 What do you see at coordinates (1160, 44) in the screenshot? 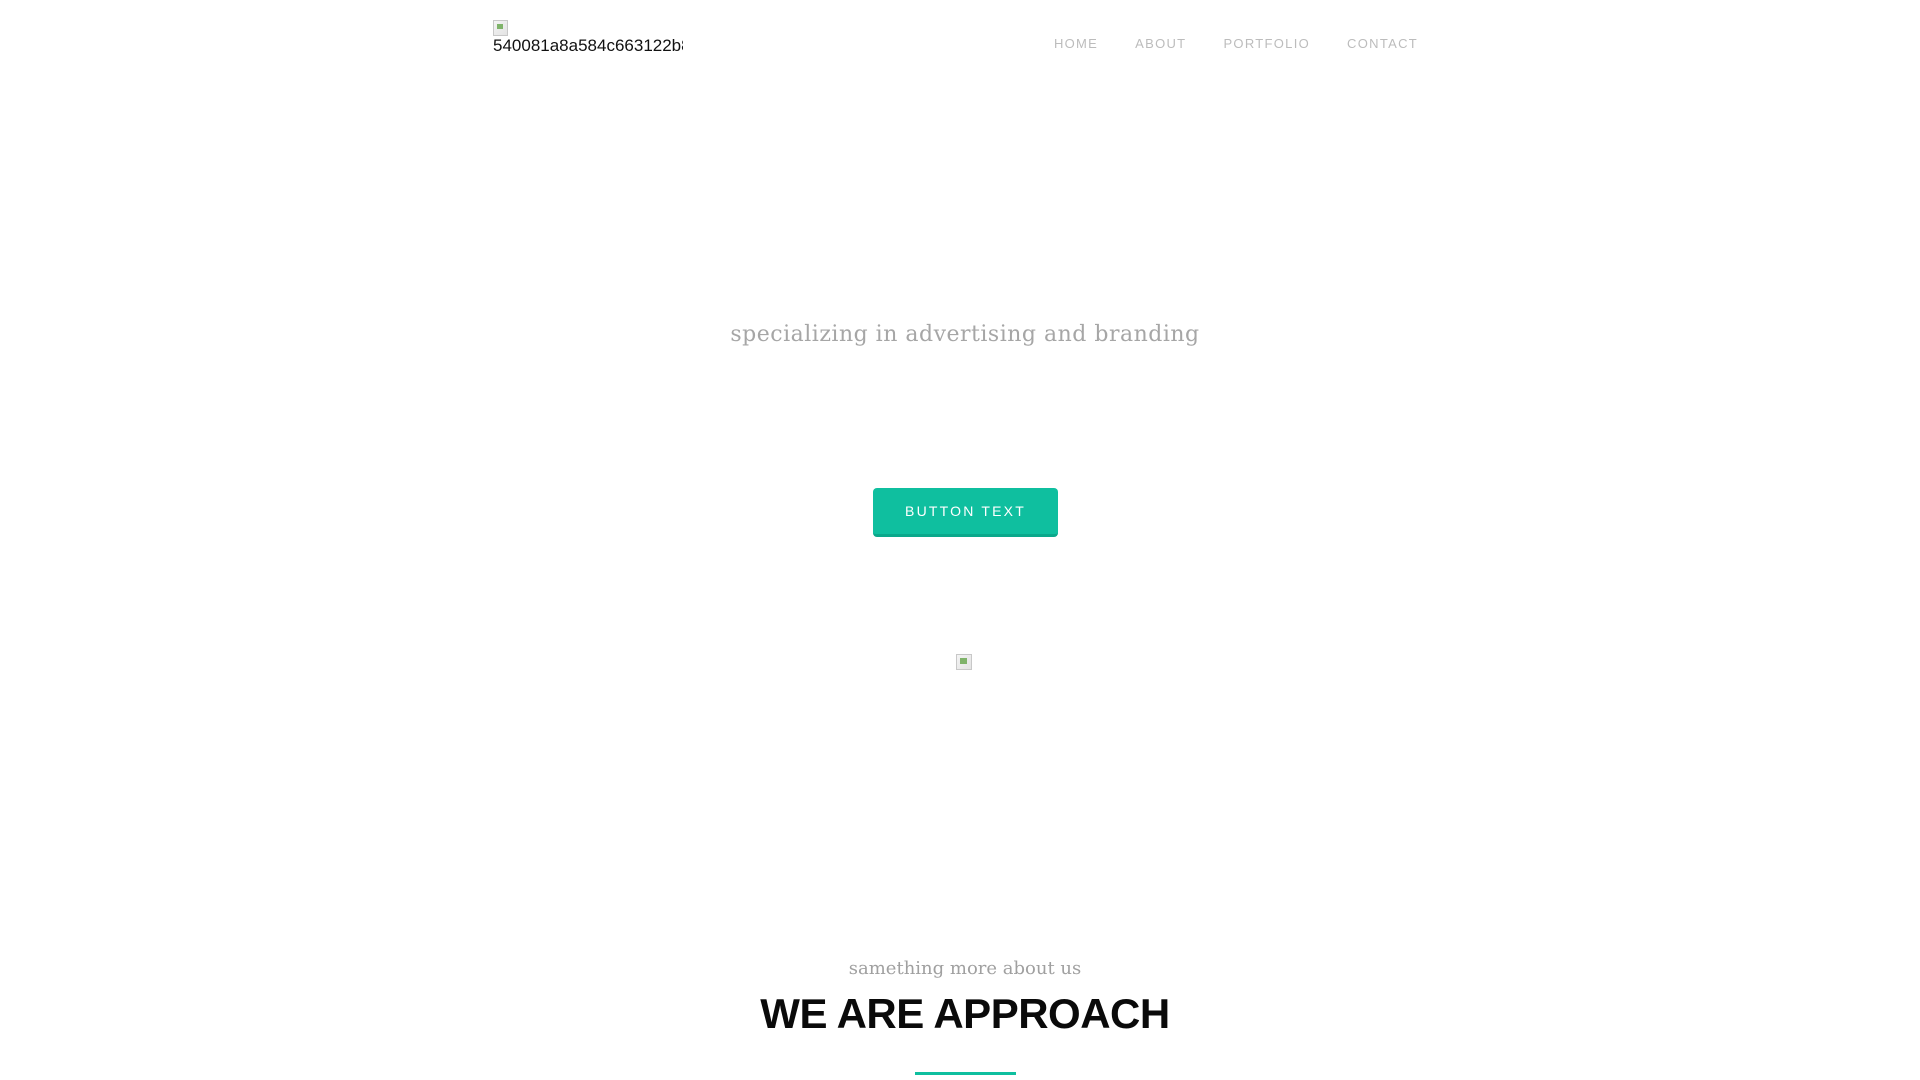
I see `nav-about: ABOUT` at bounding box center [1160, 44].